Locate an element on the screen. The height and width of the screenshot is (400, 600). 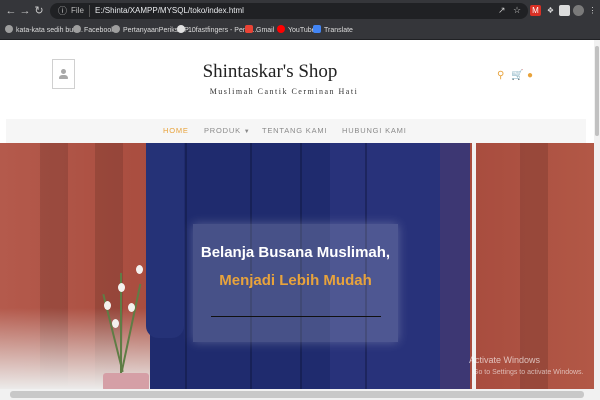
gmail-icon is located at coordinates (249, 29).